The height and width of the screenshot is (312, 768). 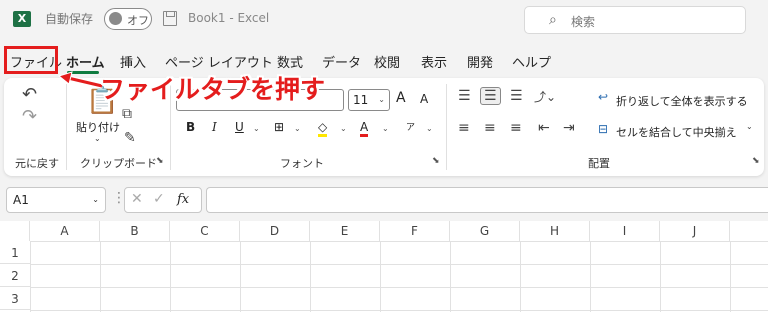 I want to click on column-header: H, so click(x=555, y=231).